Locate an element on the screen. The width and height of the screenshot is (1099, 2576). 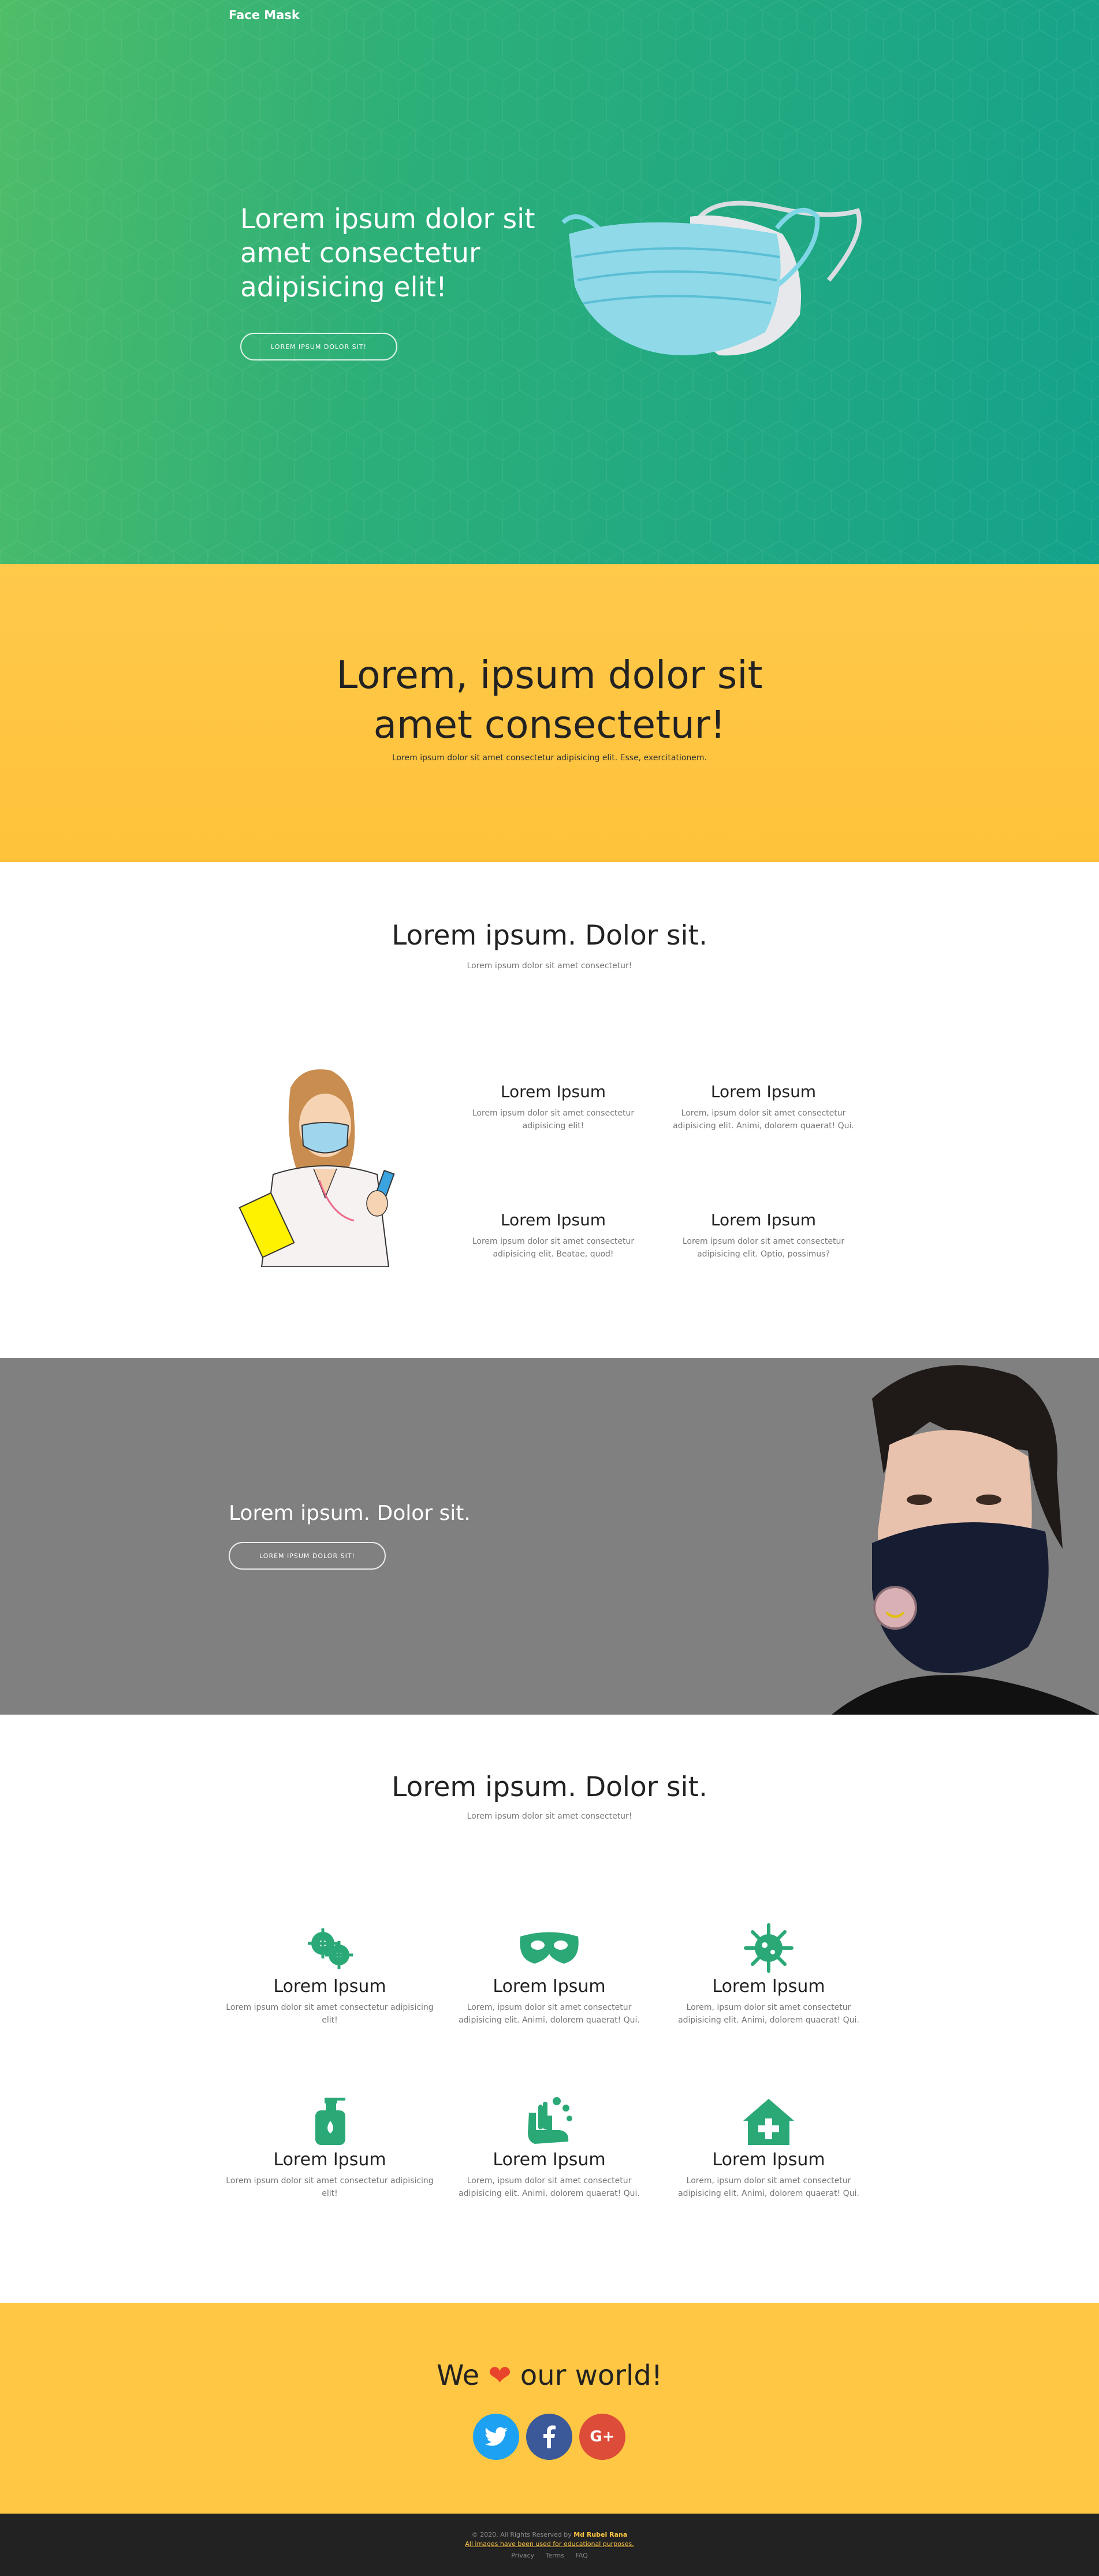
virus-cells-icon is located at coordinates (330, 1948).